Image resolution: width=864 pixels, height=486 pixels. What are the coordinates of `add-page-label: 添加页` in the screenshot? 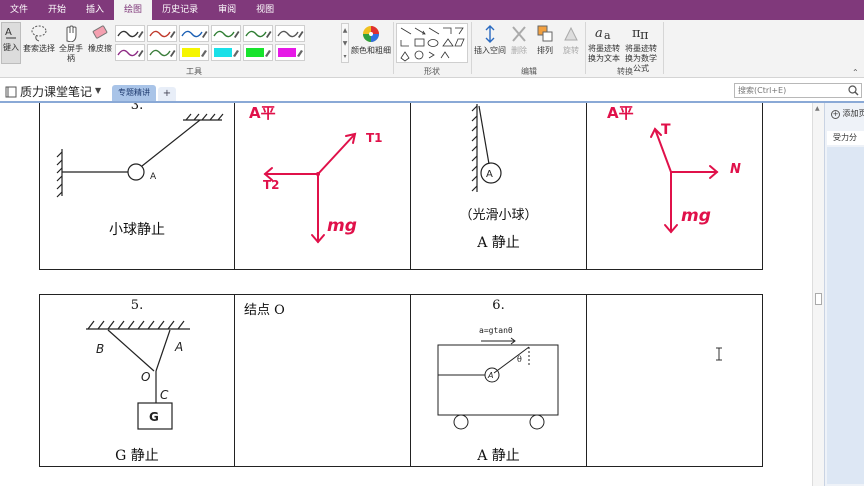 It's located at (853, 113).